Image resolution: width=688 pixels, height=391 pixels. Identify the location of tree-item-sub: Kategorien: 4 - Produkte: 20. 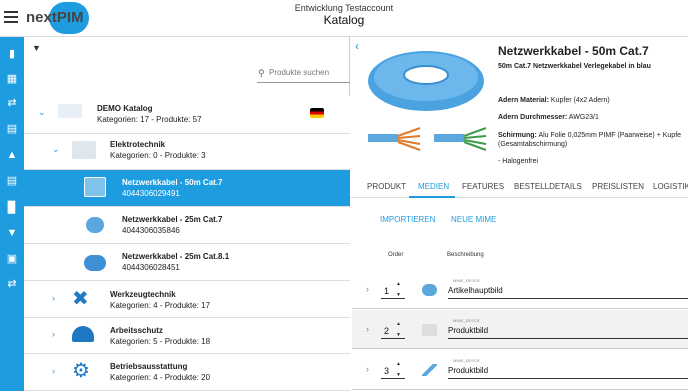
(160, 377).